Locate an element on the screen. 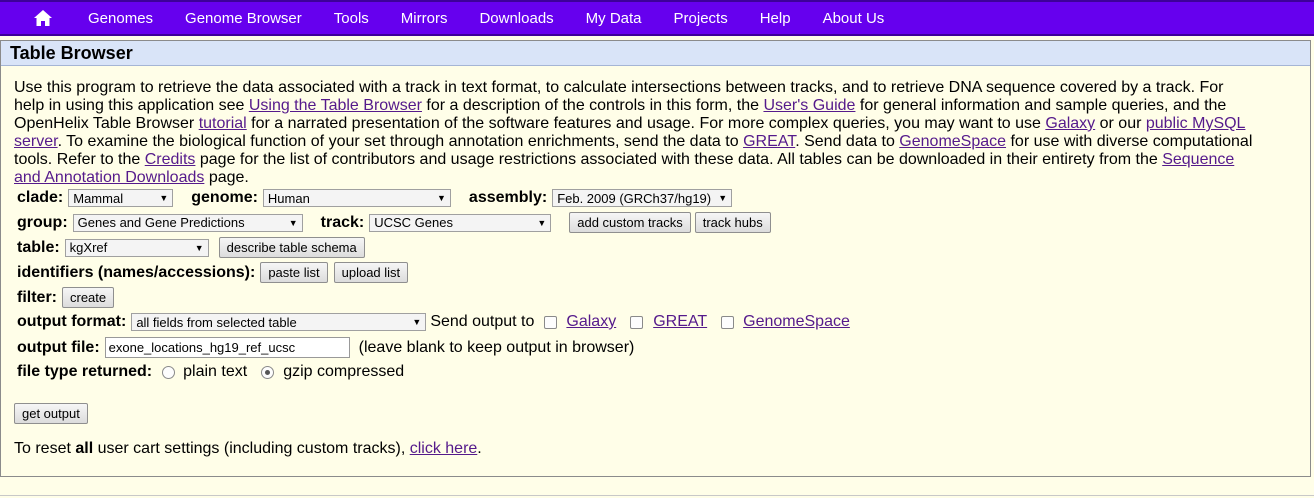  get-output-row: get output is located at coordinates (51, 413).